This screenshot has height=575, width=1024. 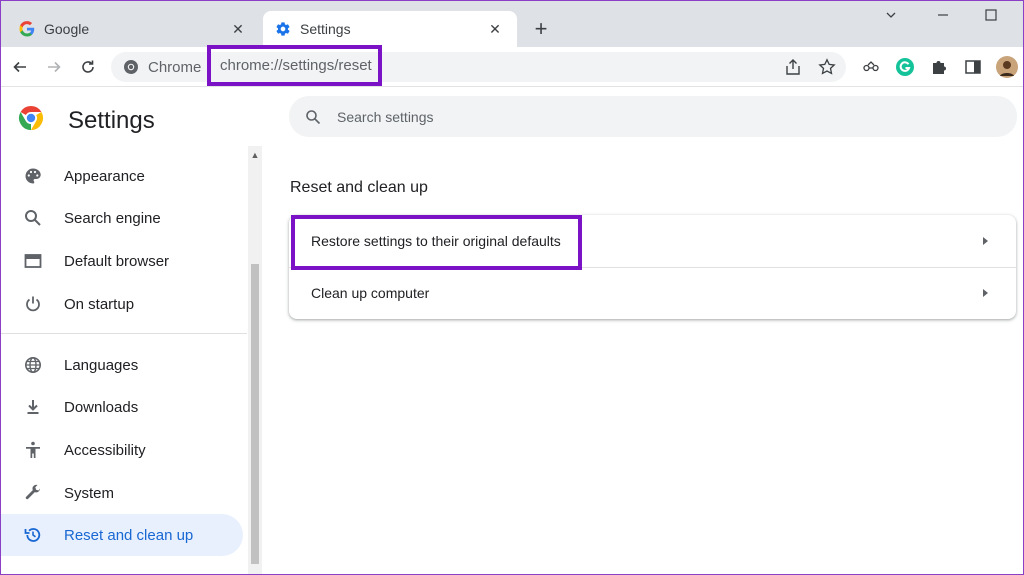 What do you see at coordinates (104, 176) in the screenshot?
I see `sidebar-item-label: Appearance` at bounding box center [104, 176].